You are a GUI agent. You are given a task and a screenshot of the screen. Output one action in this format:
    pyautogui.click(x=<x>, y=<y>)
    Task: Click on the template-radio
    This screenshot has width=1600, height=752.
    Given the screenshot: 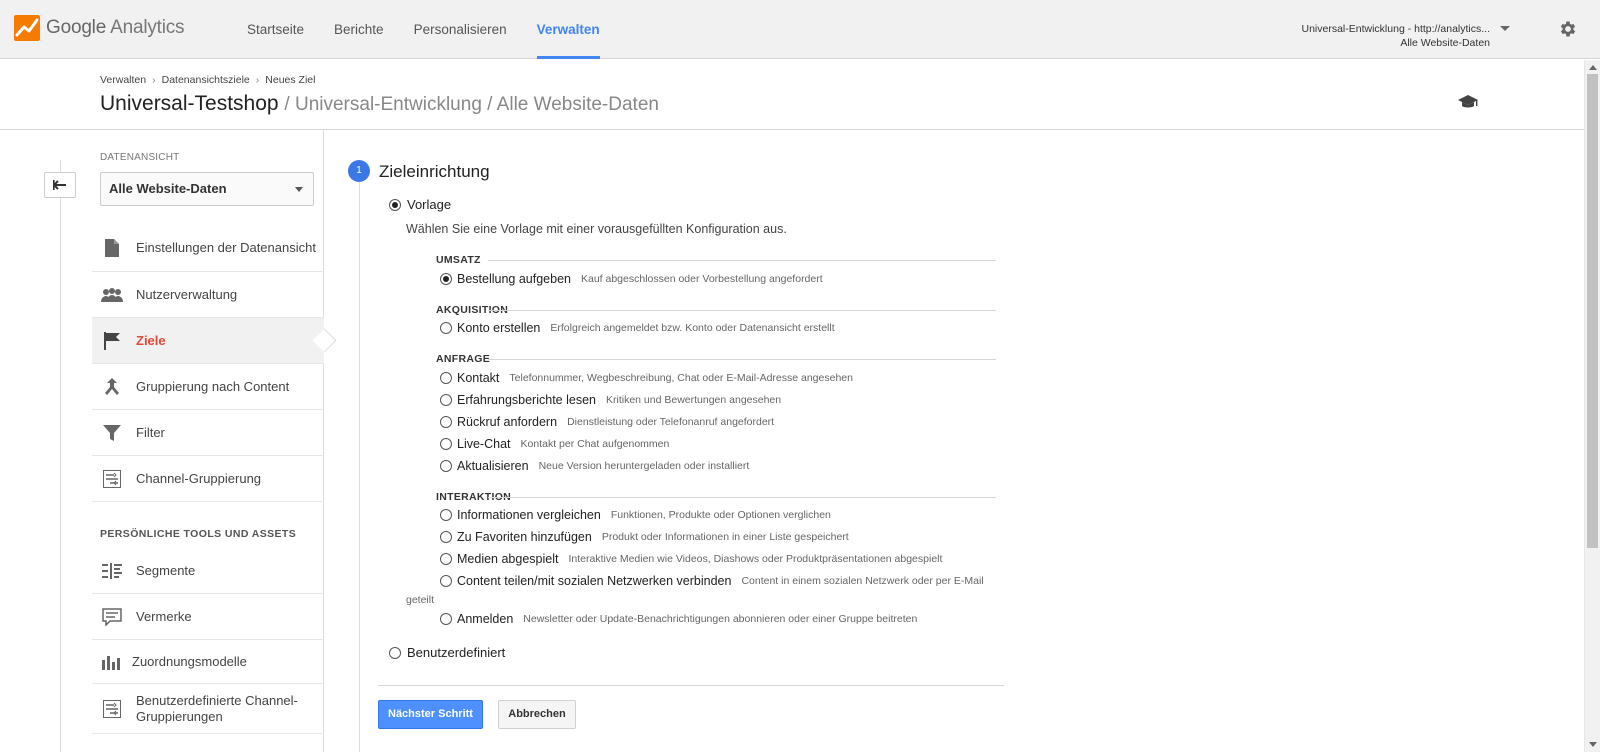 What is the action you would take?
    pyautogui.click(x=395, y=204)
    